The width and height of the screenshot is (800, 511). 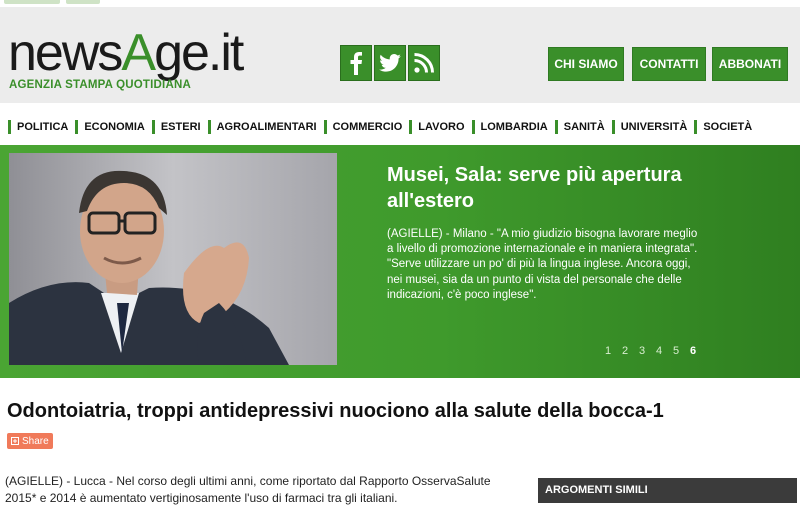 What do you see at coordinates (652, 127) in the screenshot?
I see `nav-item-universita: UNIVERSITÀ` at bounding box center [652, 127].